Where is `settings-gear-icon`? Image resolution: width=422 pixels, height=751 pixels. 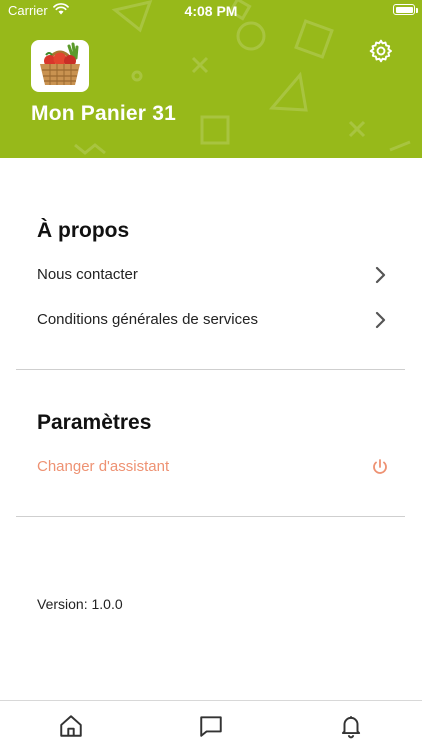
settings-gear-icon is located at coordinates (381, 51).